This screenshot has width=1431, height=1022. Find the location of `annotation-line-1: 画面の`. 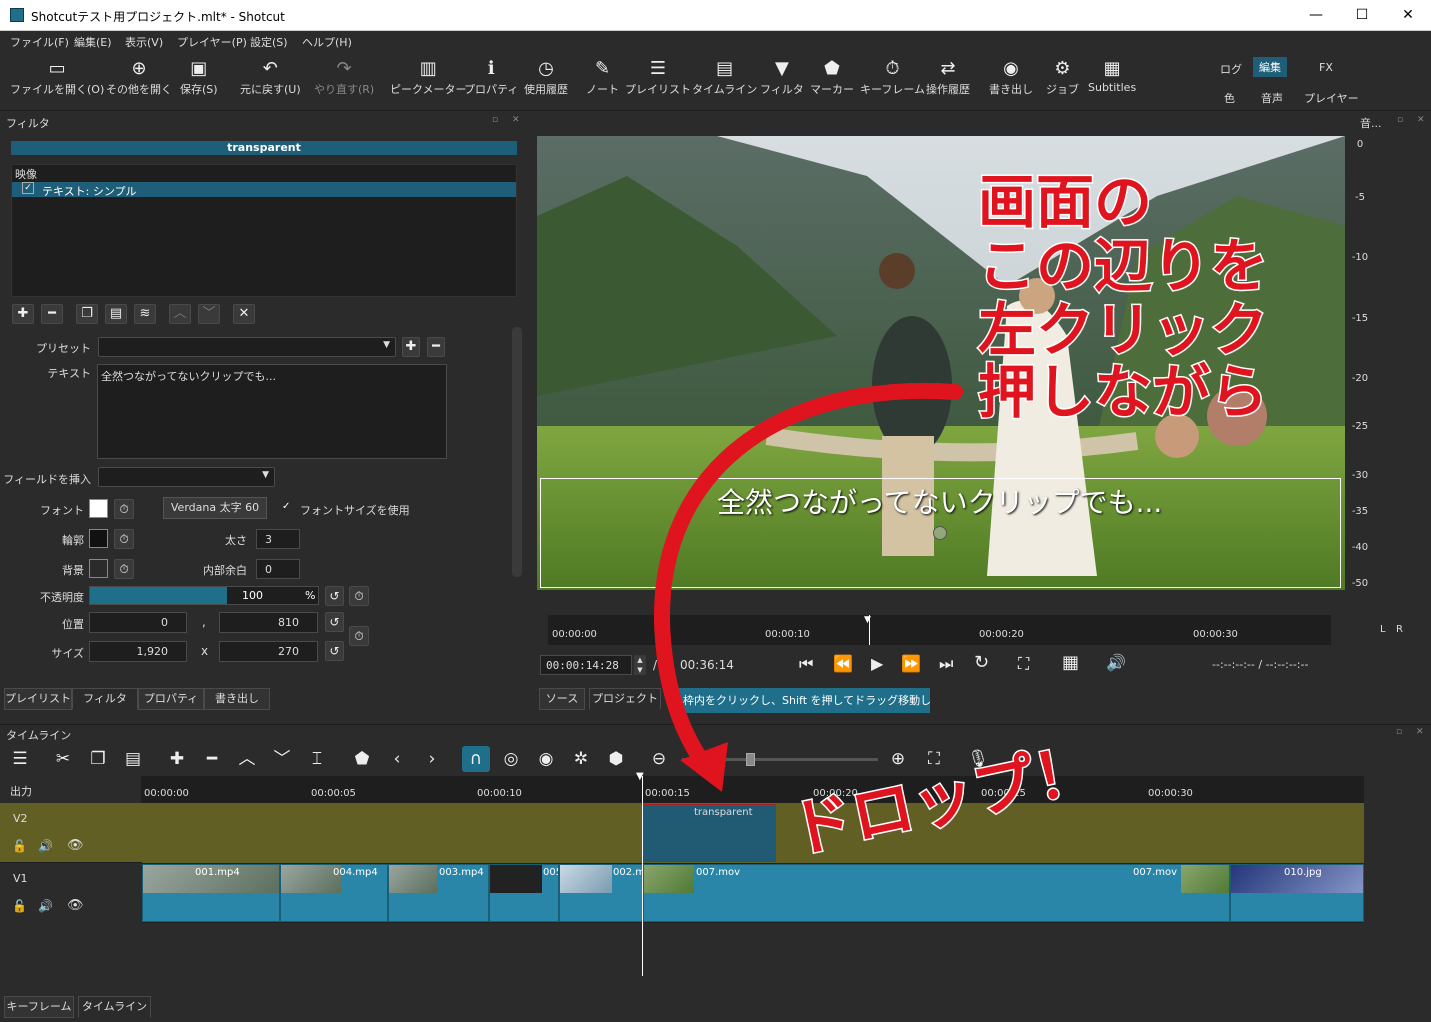

annotation-line-1: 画面の is located at coordinates (1064, 202).